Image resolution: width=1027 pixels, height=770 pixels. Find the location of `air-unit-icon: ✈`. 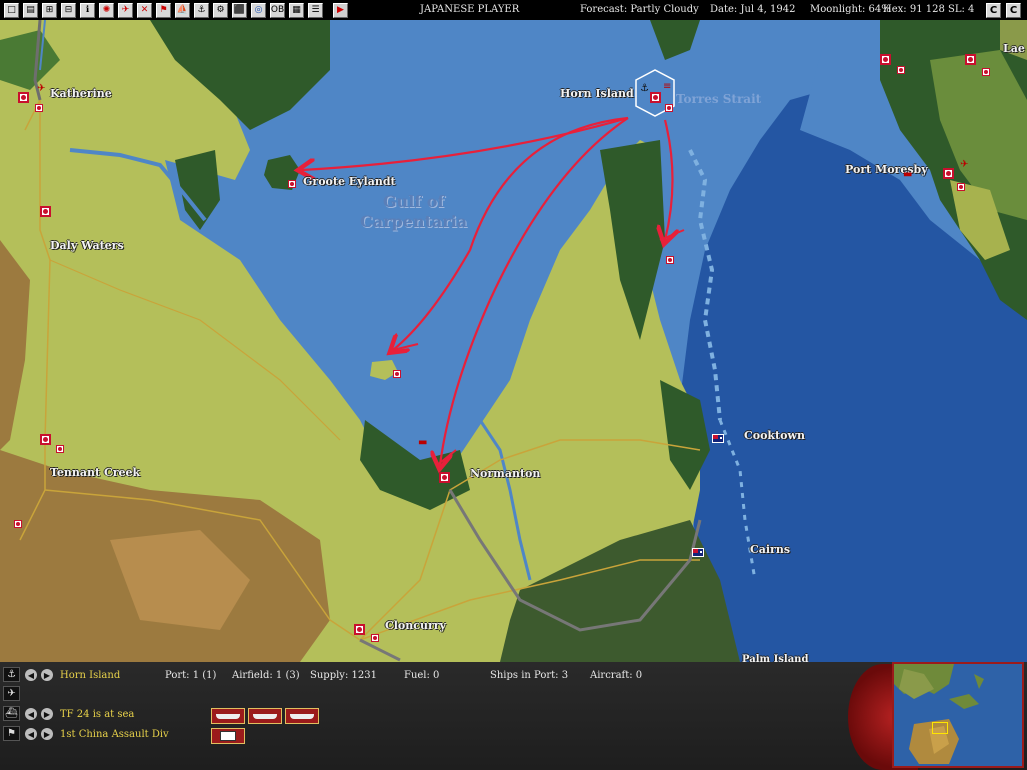

air-unit-icon: ✈ is located at coordinates (41, 89).